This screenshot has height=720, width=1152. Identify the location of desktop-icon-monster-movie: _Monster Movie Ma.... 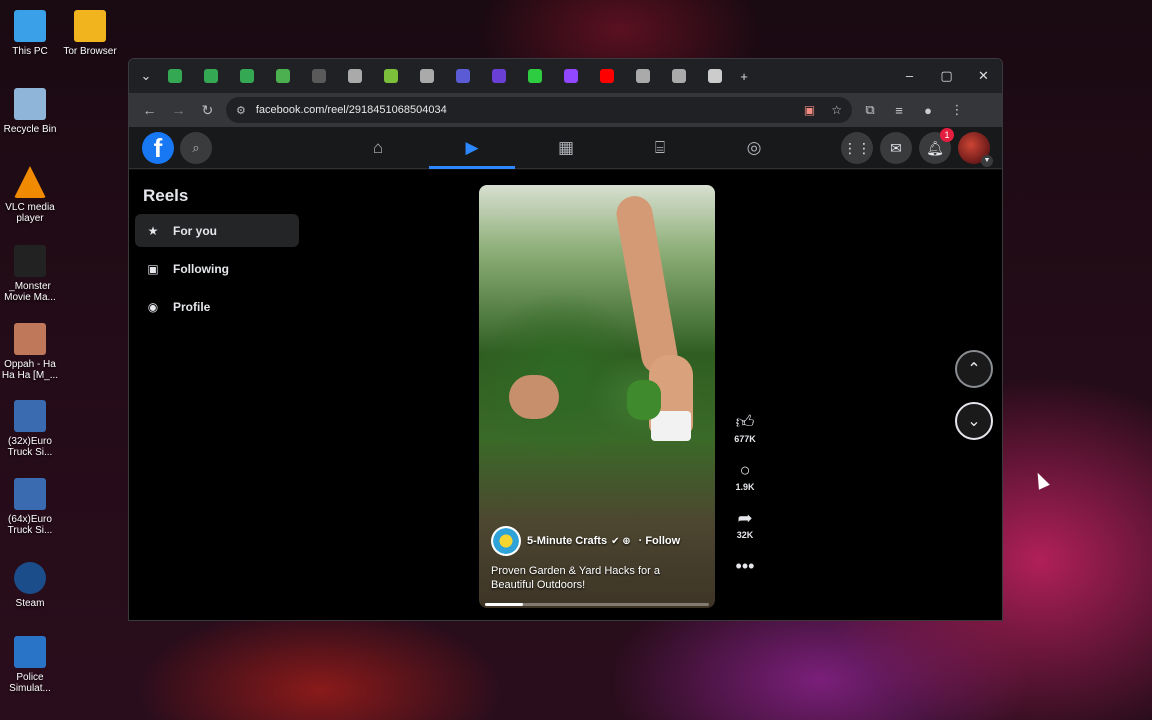
(30, 274).